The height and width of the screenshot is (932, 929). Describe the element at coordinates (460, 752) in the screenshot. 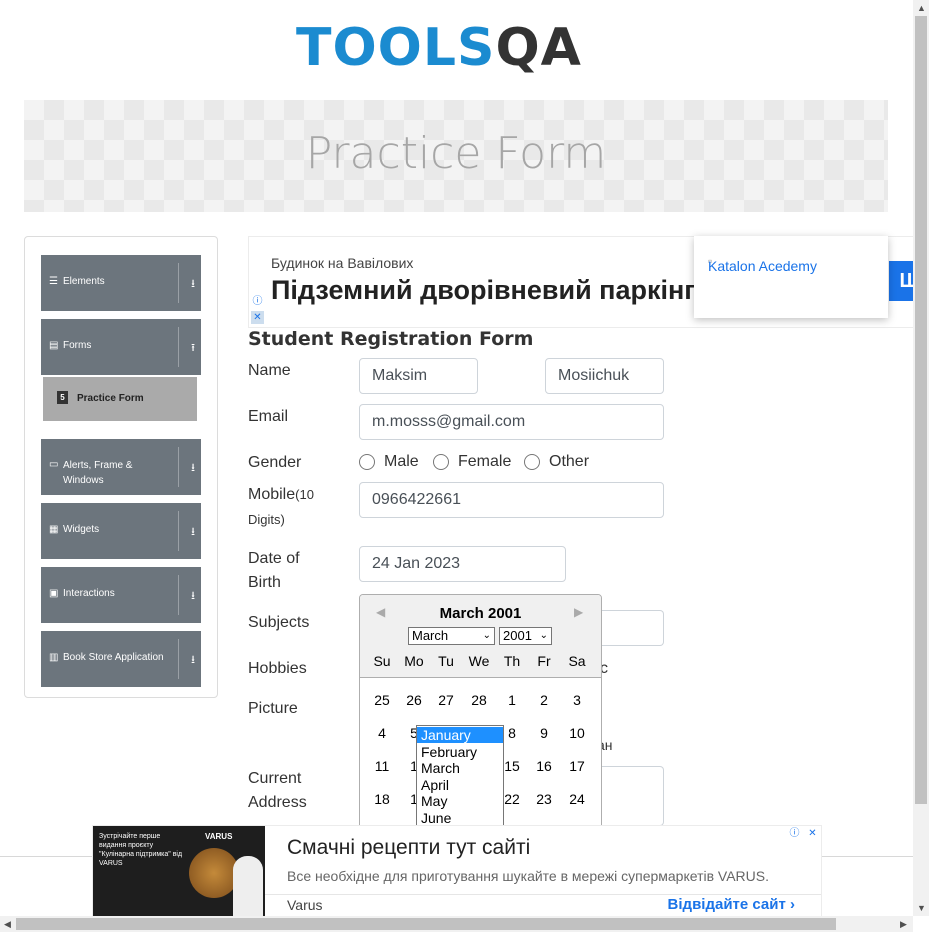

I see `month-option: February` at that location.